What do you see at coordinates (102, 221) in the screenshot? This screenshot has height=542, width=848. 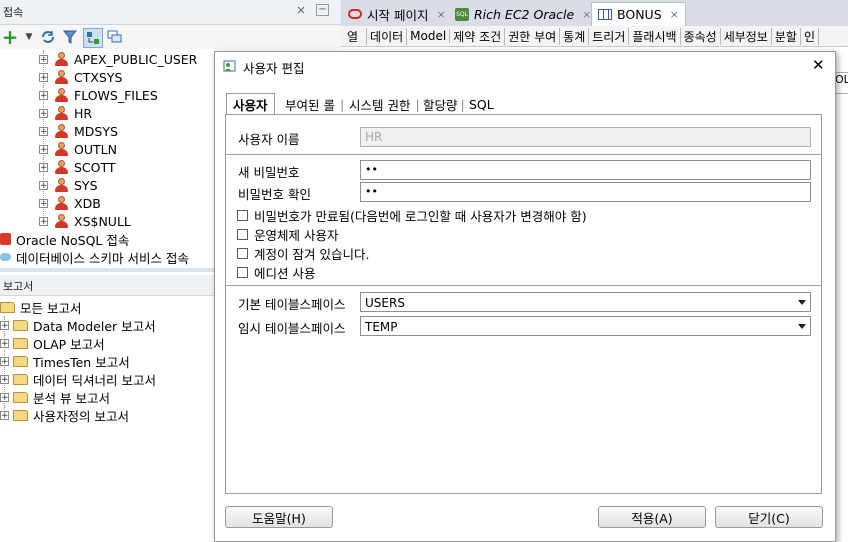 I see `tree-item-label: XS$NULL` at bounding box center [102, 221].